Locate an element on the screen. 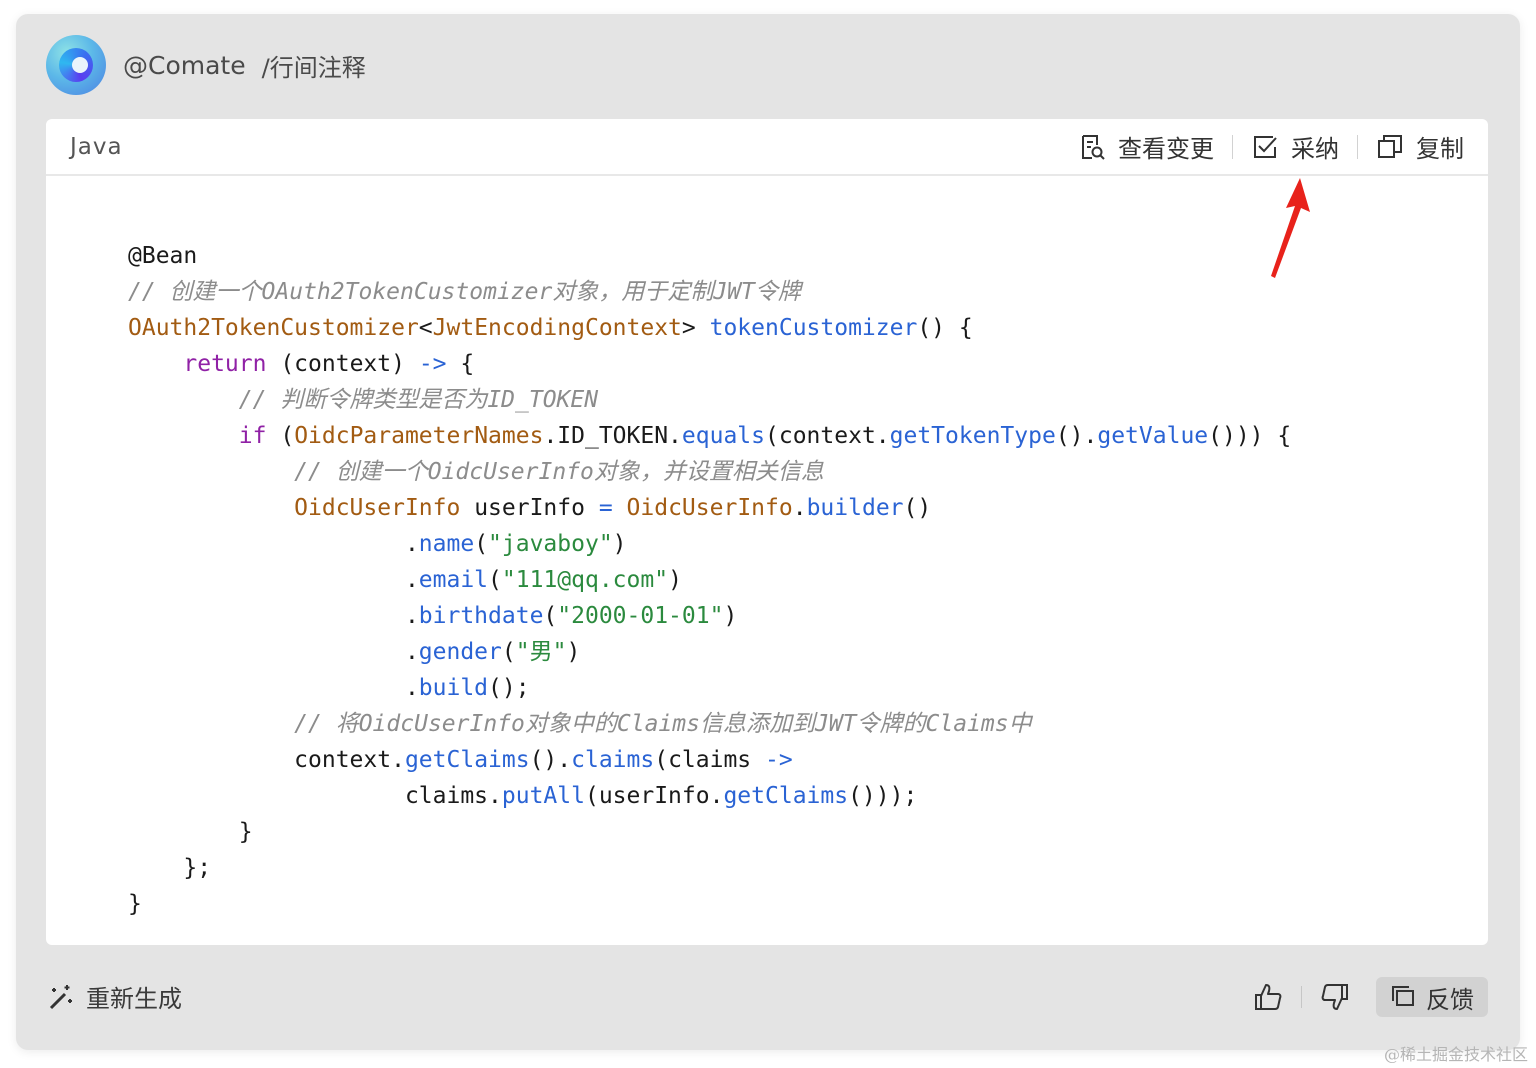 The image size is (1536, 1068). view-changes-icon is located at coordinates (1093, 147).